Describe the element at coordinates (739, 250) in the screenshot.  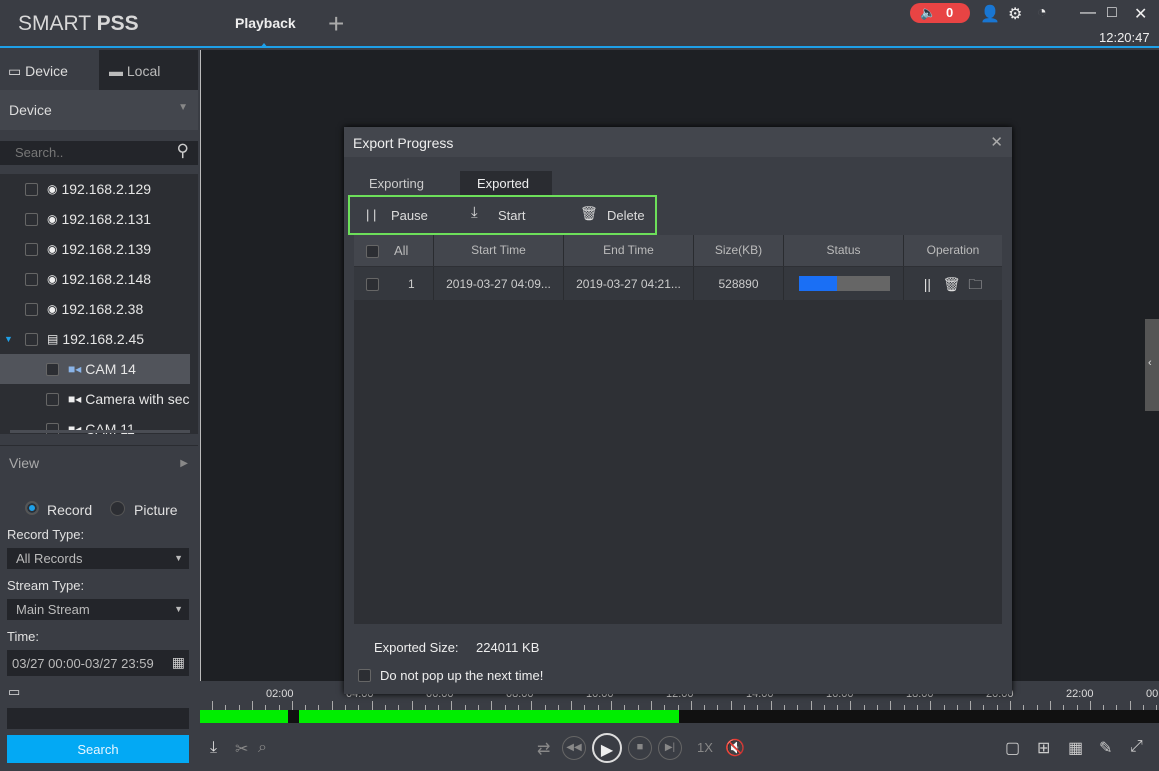
I see `column-size: Size(KB)` at that location.